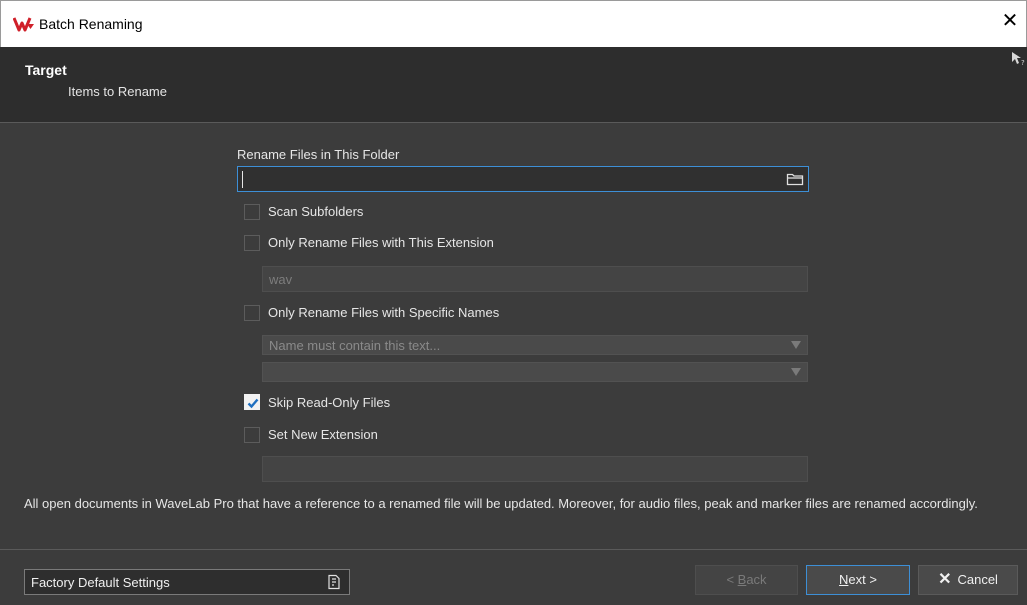 The image size is (1027, 605). I want to click on whats-this-icon: ?, so click(1018, 59).